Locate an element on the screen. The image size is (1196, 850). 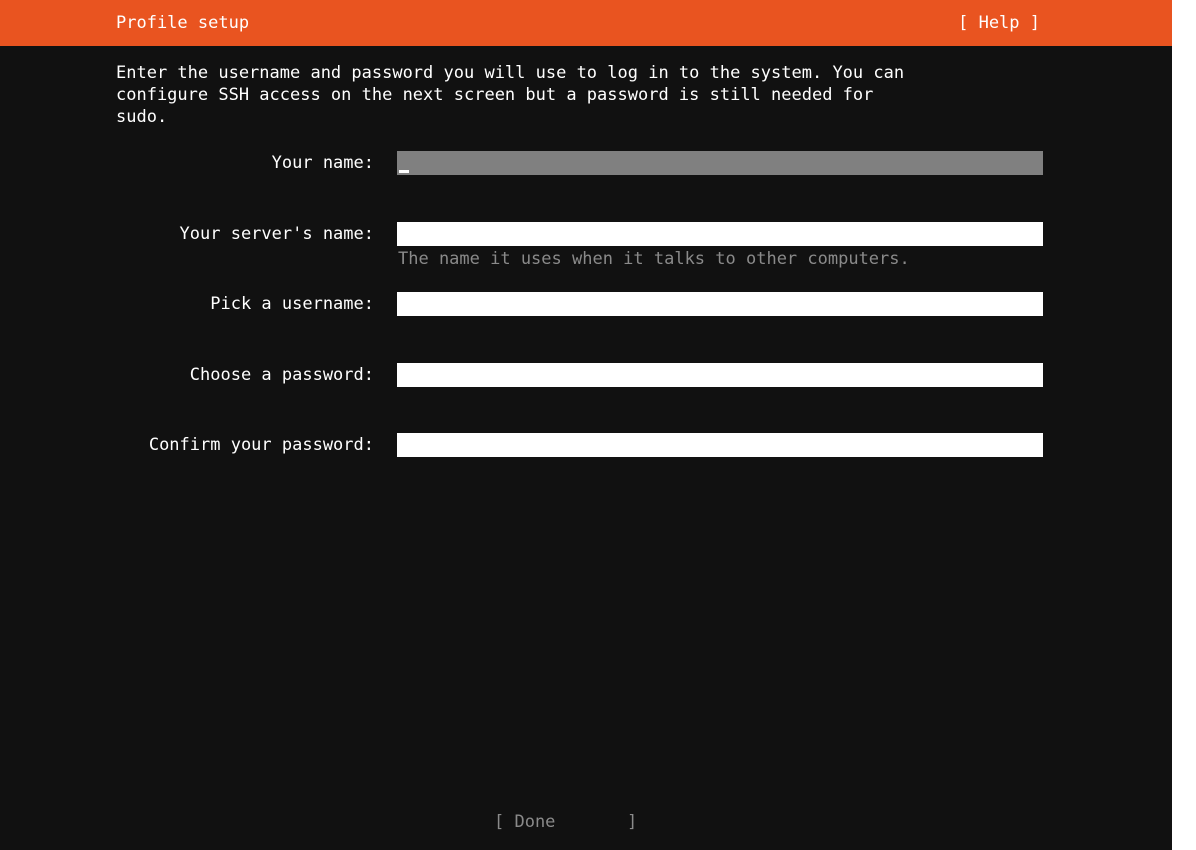
server-name-input is located at coordinates (720, 234).